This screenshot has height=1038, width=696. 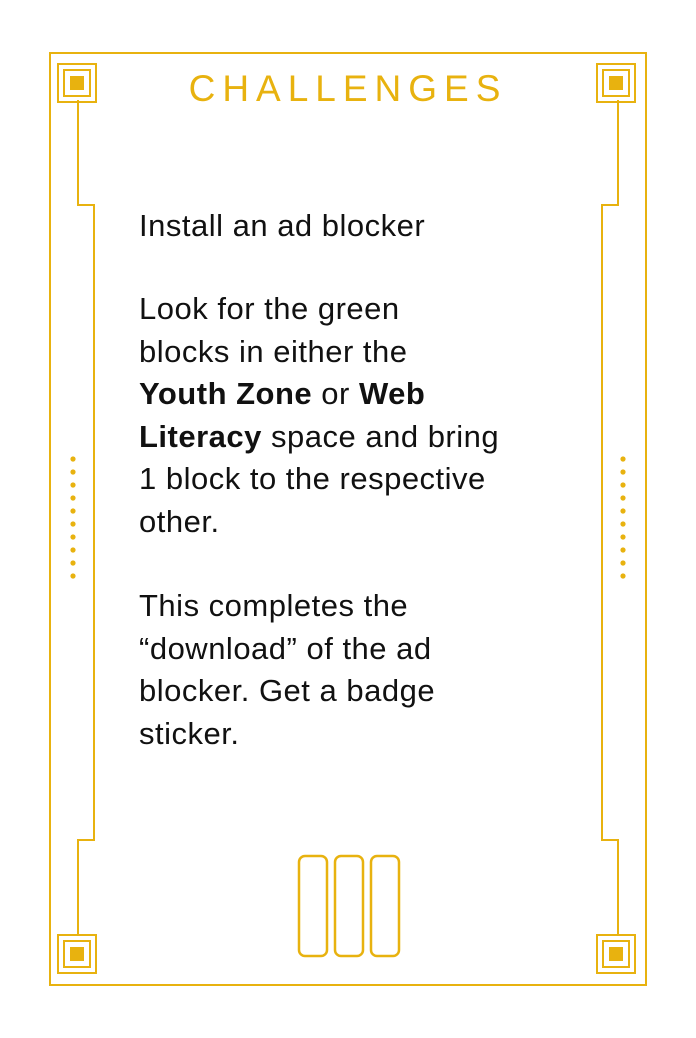 What do you see at coordinates (623, 517) in the screenshot?
I see `right-dots` at bounding box center [623, 517].